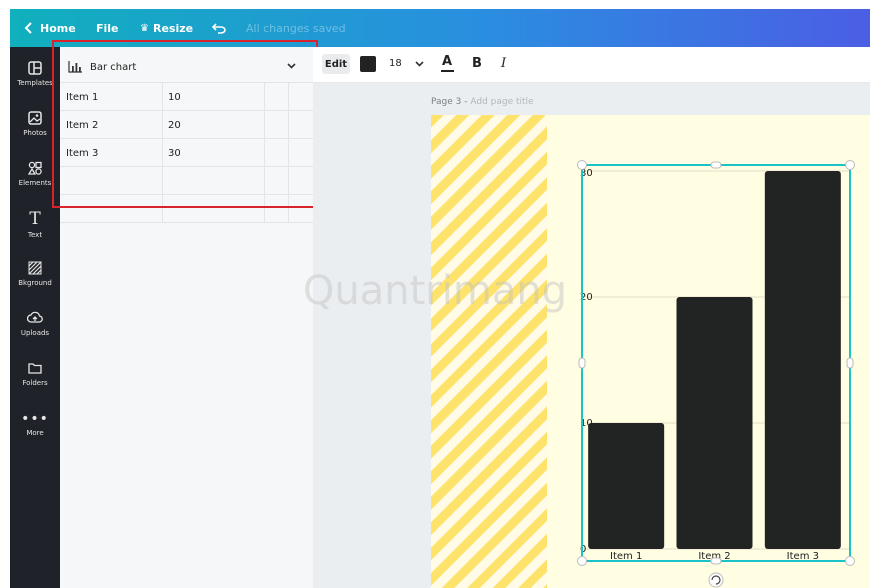 This screenshot has height=588, width=870. I want to click on sidebar-item-folders: Folders, so click(35, 384).